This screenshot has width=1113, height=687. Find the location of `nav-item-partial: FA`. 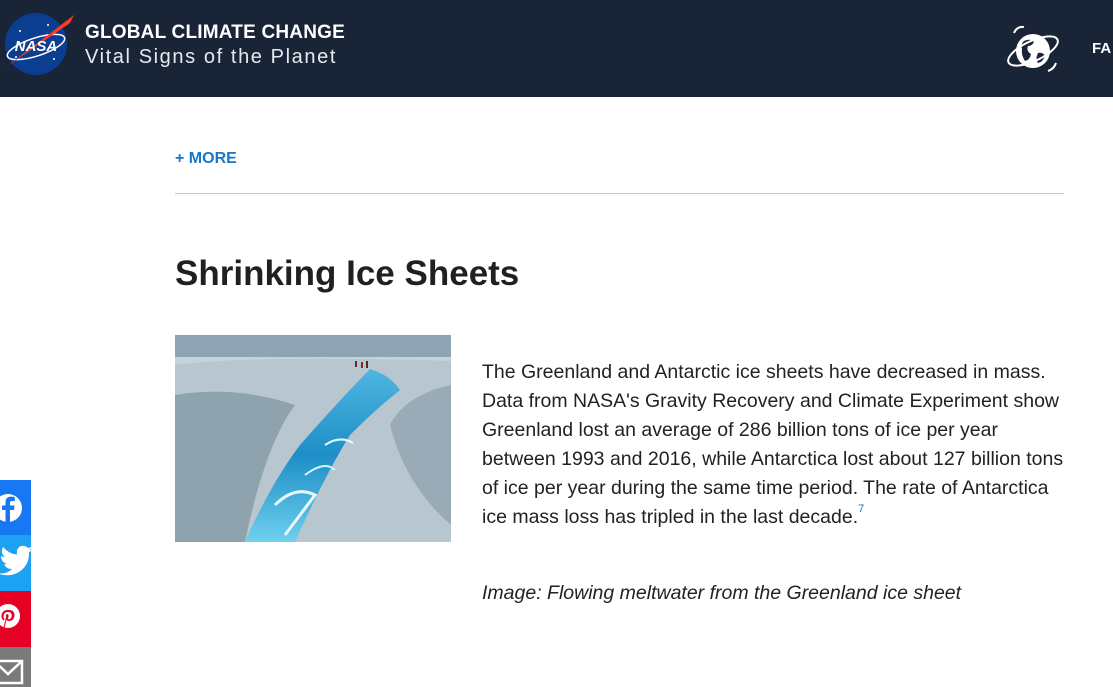

nav-item-partial: FA is located at coordinates (1101, 48).